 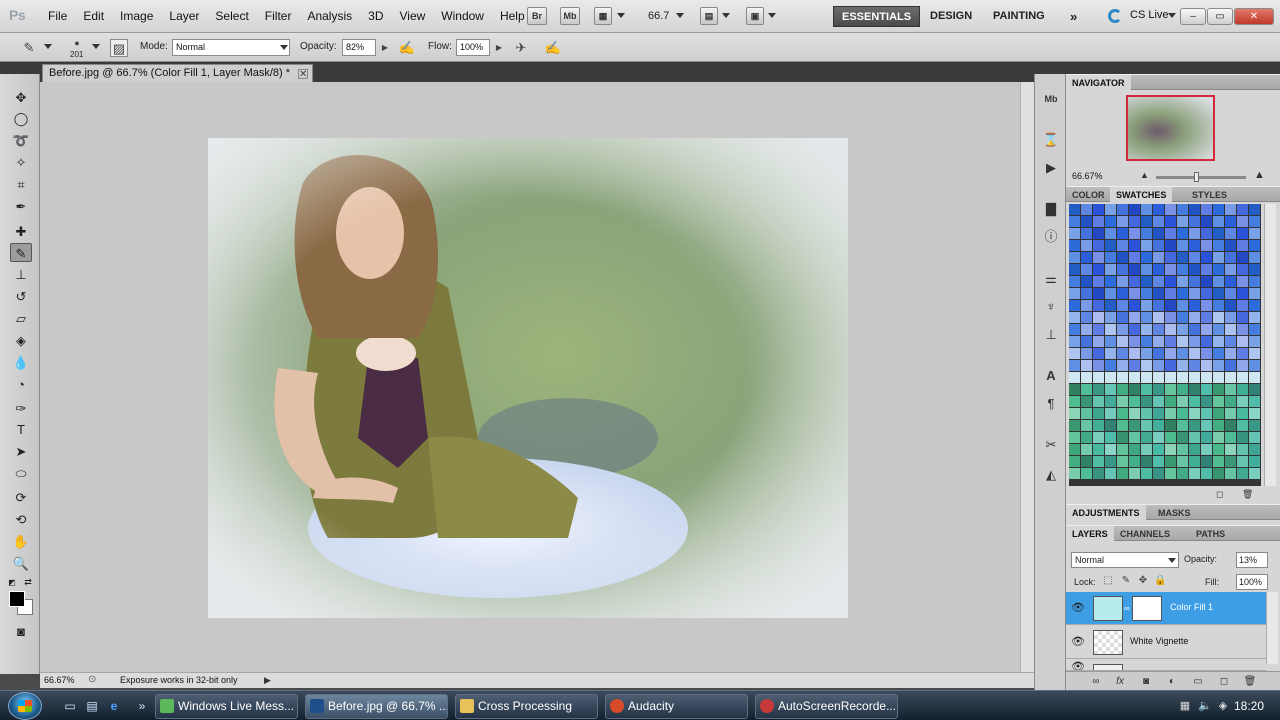 I want to click on tablet-opacity-icon: ✍, so click(x=407, y=48).